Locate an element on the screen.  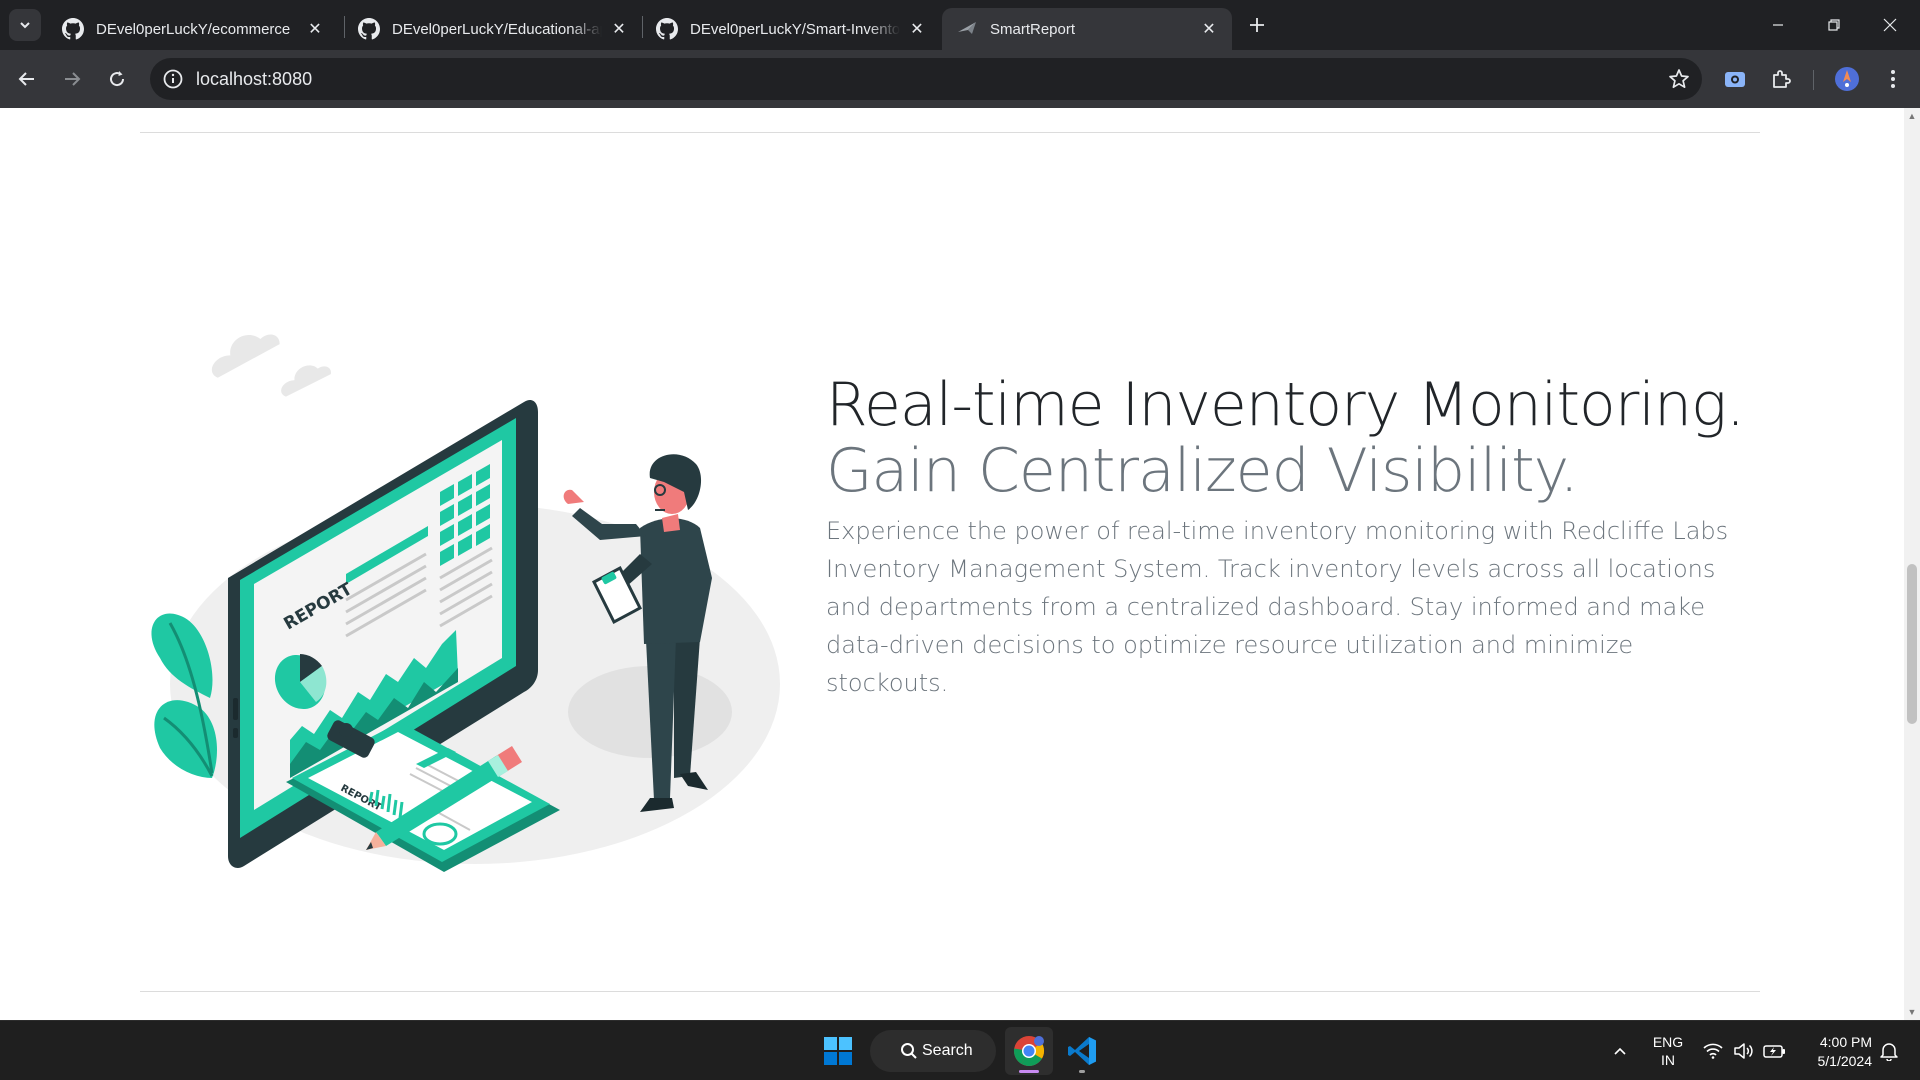
browser-menu-button is located at coordinates (1893, 79).